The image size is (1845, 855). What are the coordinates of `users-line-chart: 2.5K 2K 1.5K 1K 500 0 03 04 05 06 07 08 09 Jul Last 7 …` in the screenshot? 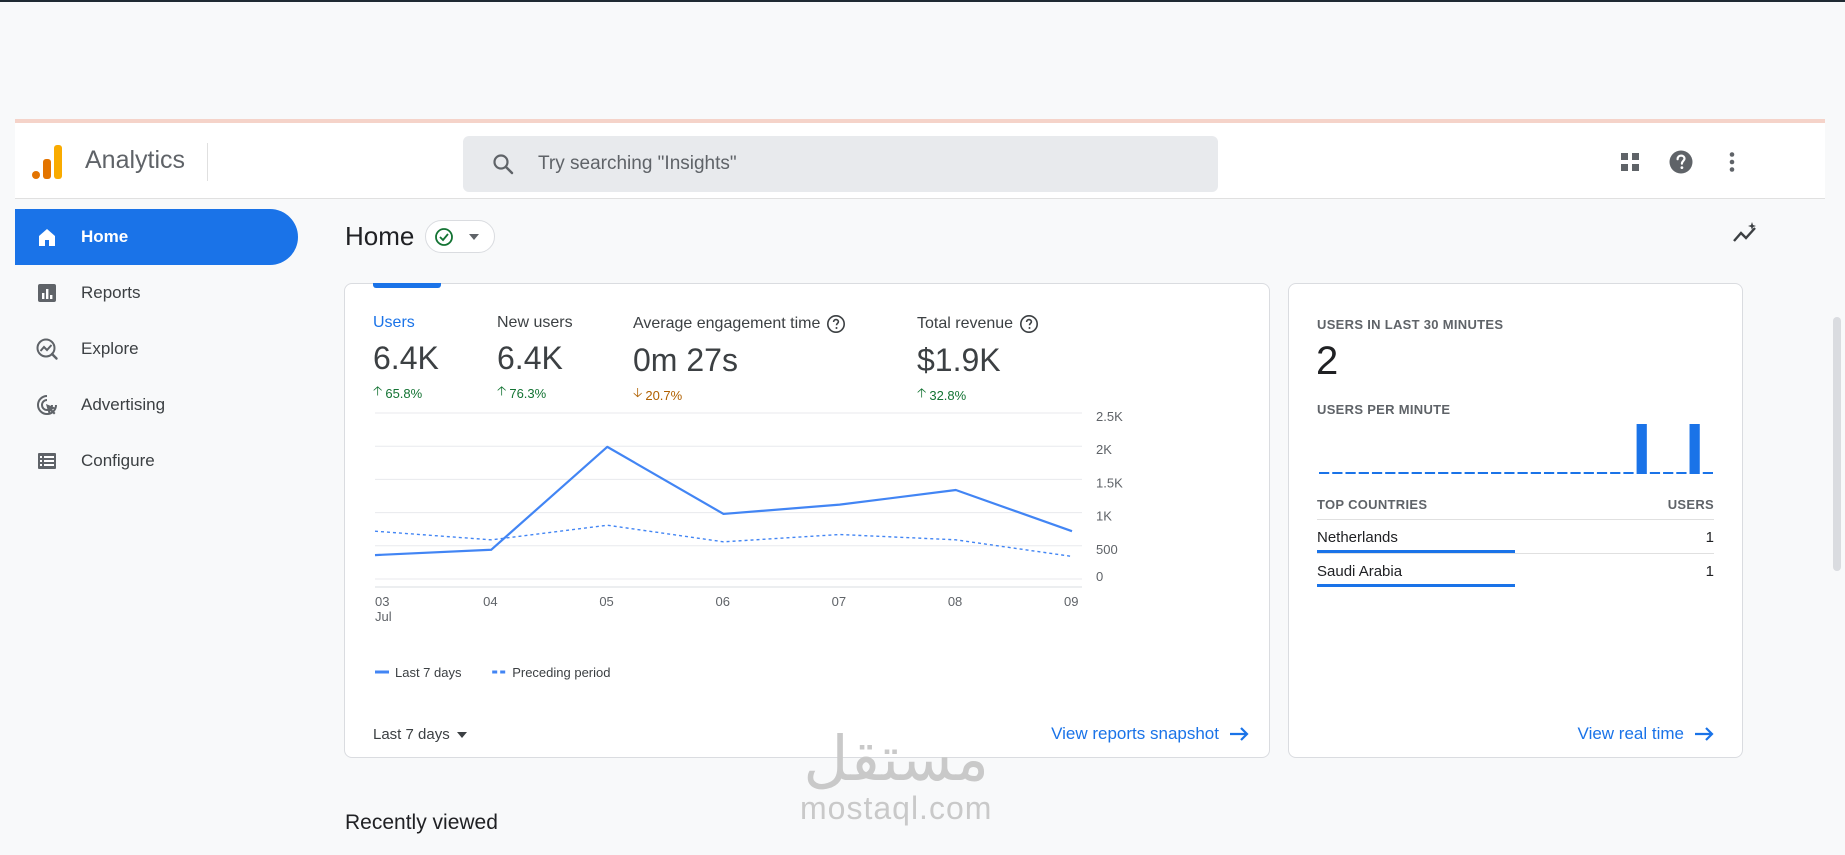 It's located at (748, 544).